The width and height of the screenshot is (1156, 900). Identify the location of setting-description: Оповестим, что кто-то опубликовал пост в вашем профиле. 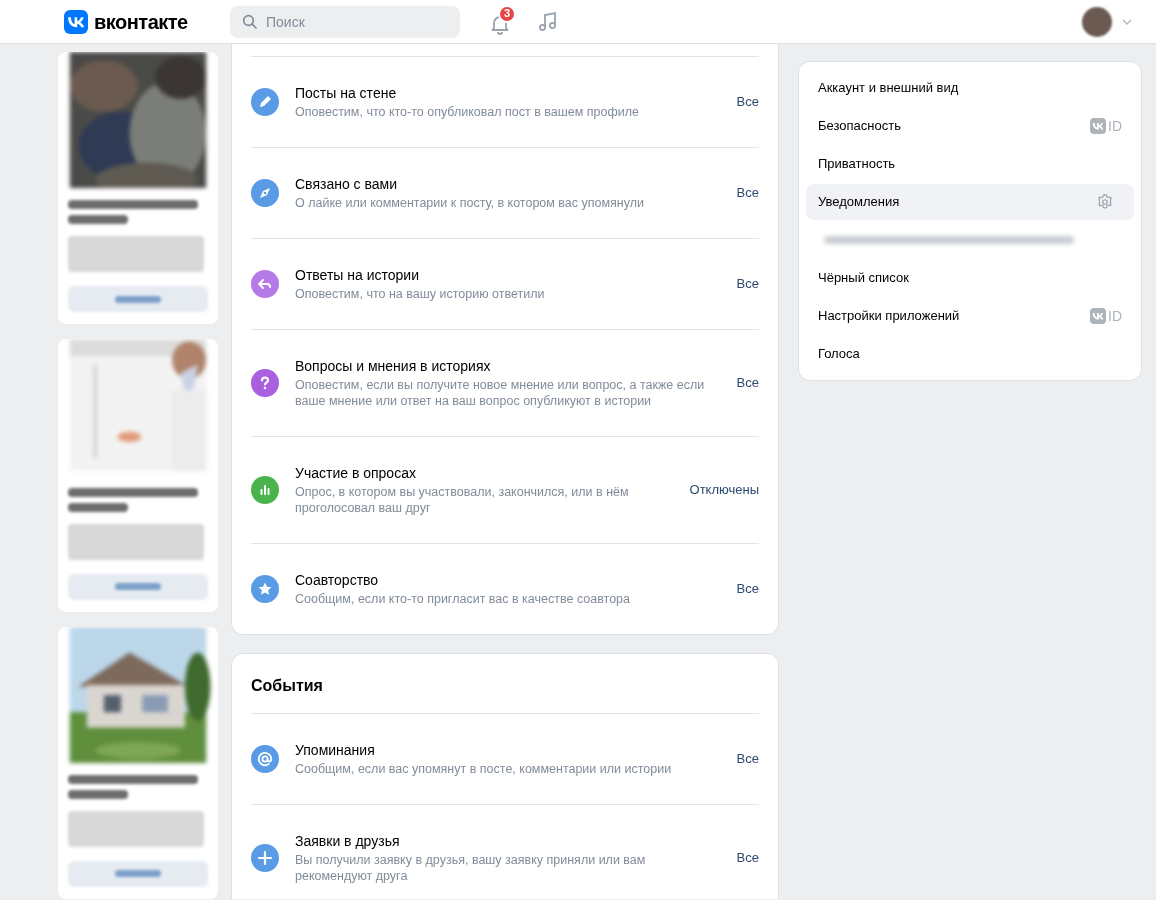
(467, 112).